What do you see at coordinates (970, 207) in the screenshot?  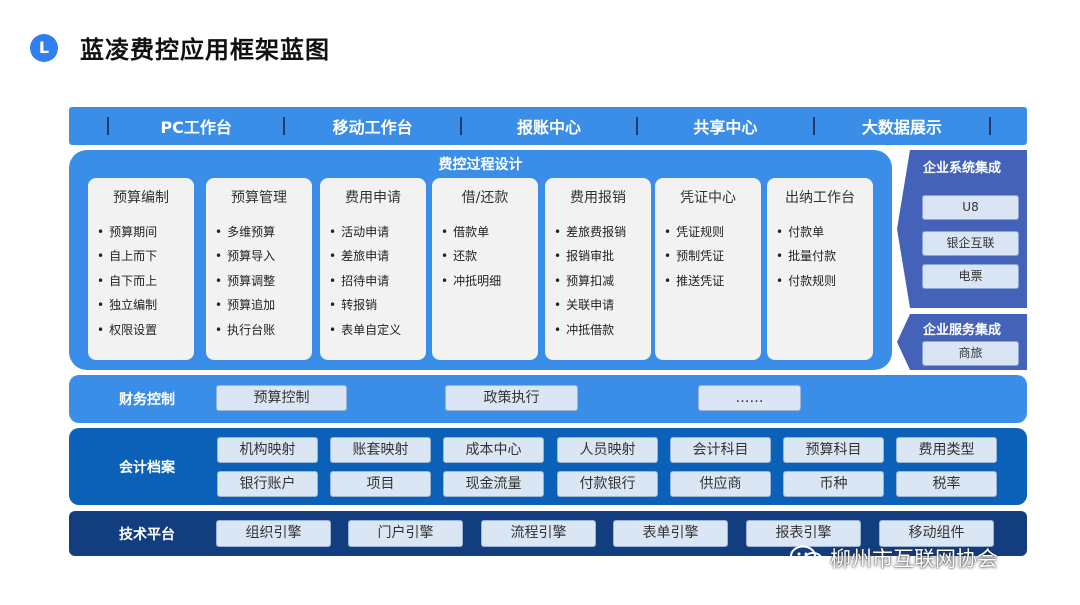 I see `integration-item-u8: U8` at bounding box center [970, 207].